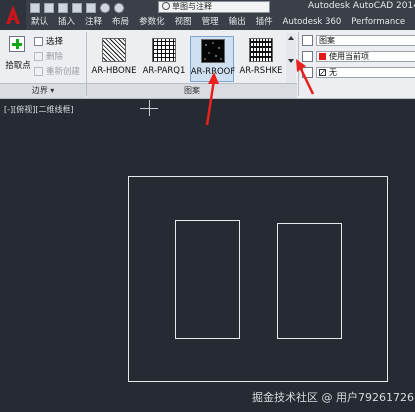 The height and width of the screenshot is (412, 415). I want to click on watermark: 掘金技术社区 @ 用户79261726113, so click(333, 397).